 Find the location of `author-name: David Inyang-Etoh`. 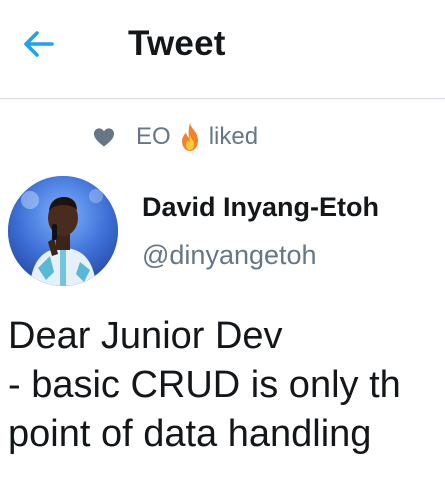

author-name: David Inyang-Etoh is located at coordinates (260, 207).